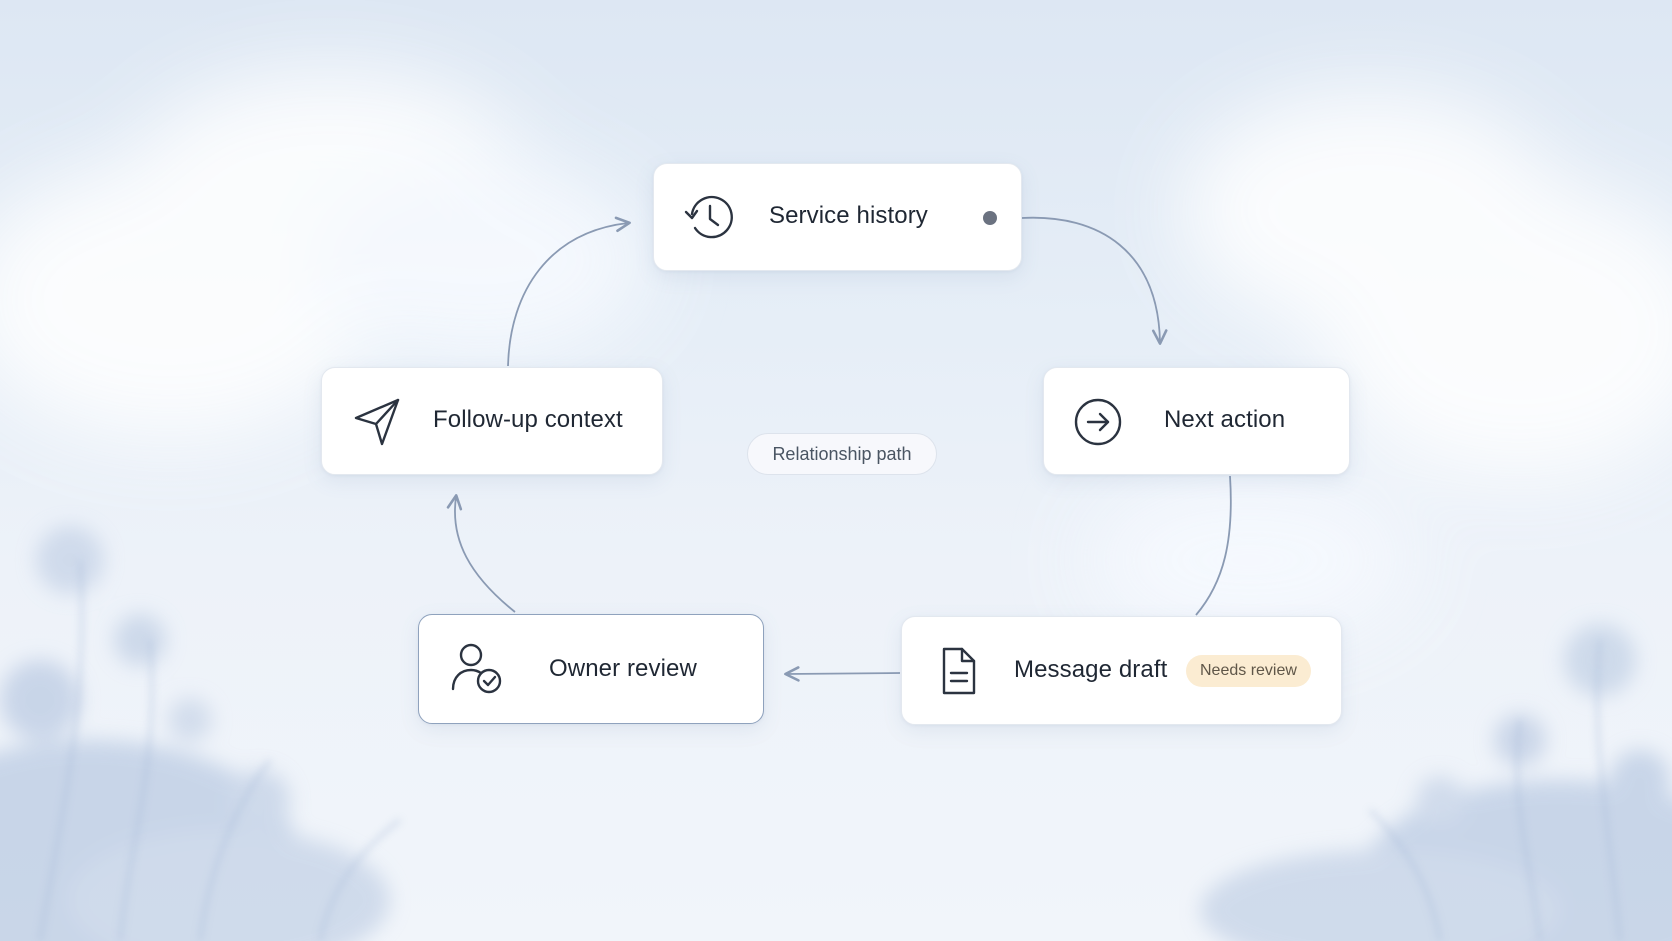  What do you see at coordinates (842, 674) in the screenshot?
I see `connector-message-to-owner` at bounding box center [842, 674].